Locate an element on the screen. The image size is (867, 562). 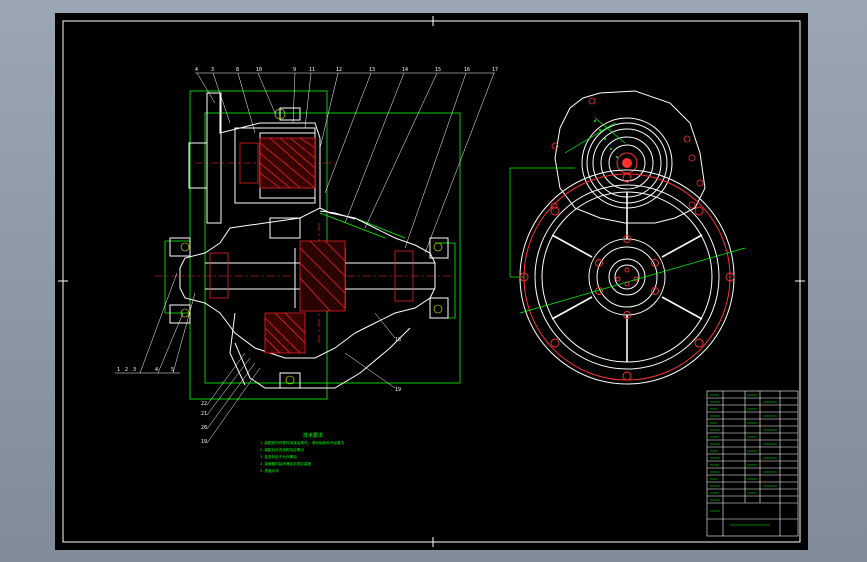
wheel-spokes is located at coordinates (627, 277).